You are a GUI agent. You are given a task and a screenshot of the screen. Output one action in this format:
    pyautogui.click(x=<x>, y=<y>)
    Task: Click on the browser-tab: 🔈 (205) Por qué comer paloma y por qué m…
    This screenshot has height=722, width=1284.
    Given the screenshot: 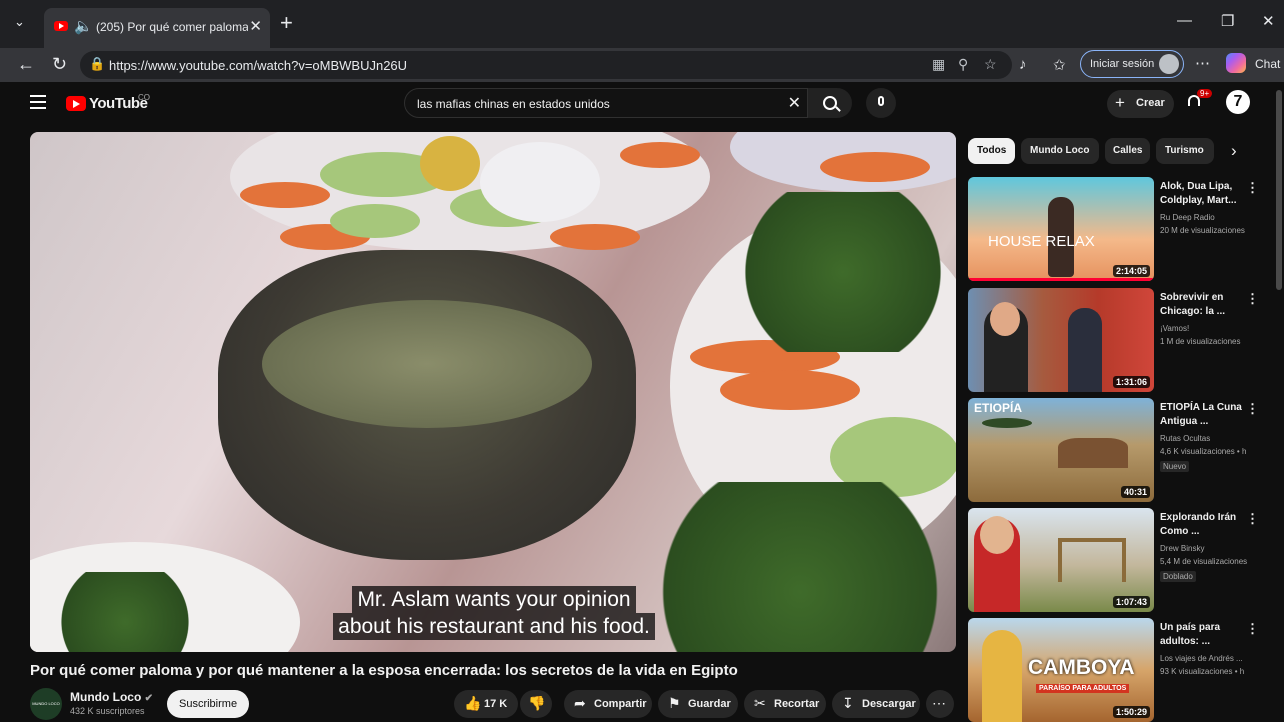 What is the action you would take?
    pyautogui.click(x=157, y=28)
    